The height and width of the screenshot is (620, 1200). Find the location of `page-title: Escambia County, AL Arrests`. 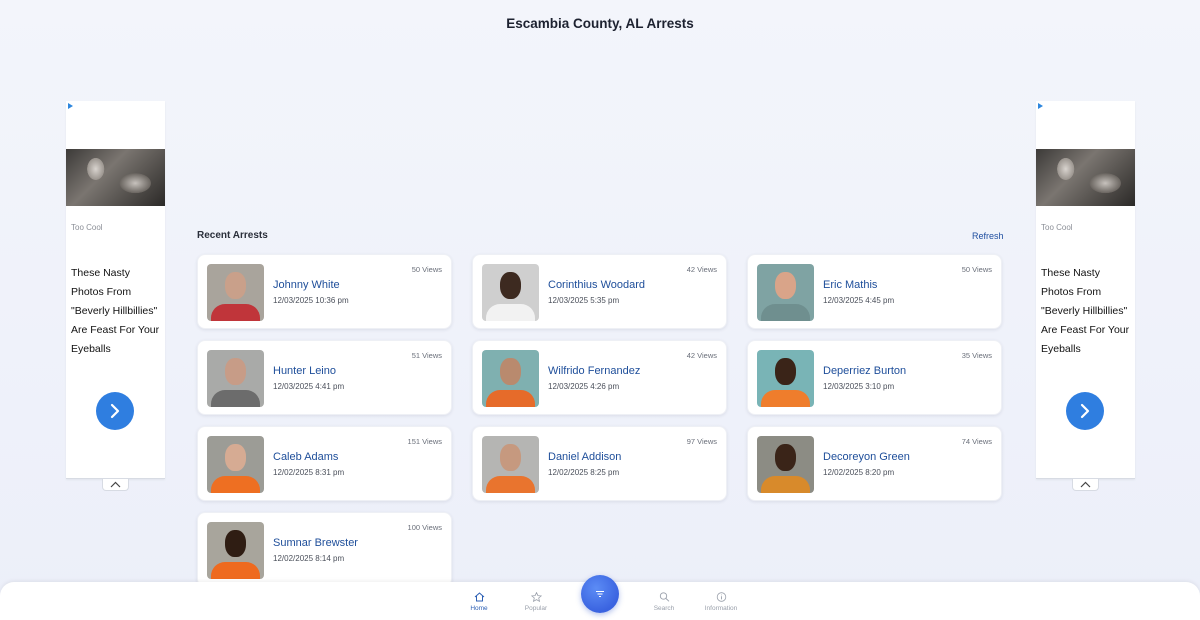

page-title: Escambia County, AL Arrests is located at coordinates (600, 23).